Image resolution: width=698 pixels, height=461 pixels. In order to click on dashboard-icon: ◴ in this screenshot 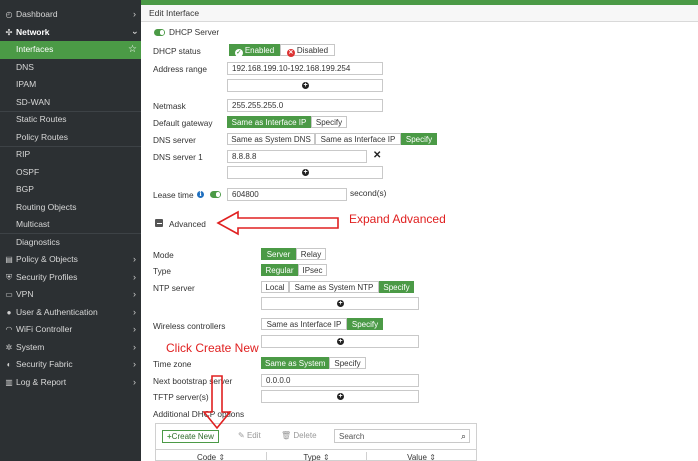, I will do `click(9, 14)`.